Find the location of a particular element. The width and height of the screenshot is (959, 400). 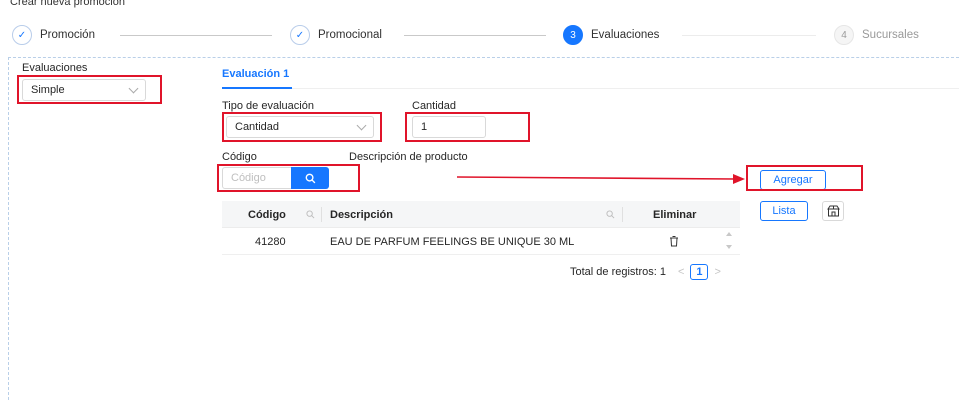

codigo-label: Código is located at coordinates (239, 157).